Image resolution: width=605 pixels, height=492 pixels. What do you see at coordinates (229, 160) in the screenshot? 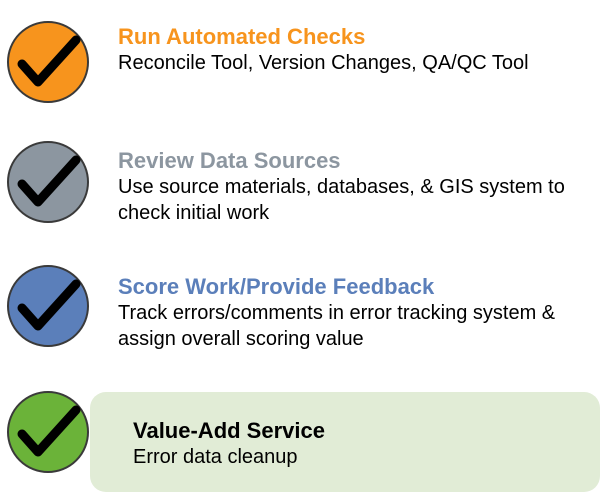
I see `step-title: Review Data Sources` at bounding box center [229, 160].